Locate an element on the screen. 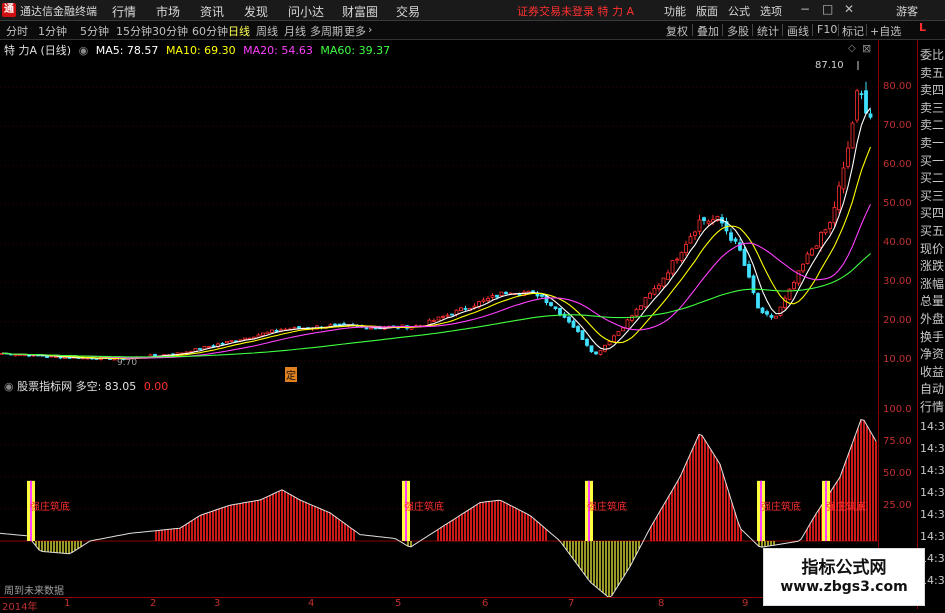 The width and height of the screenshot is (945, 613). date-tick: 4 is located at coordinates (311, 603).